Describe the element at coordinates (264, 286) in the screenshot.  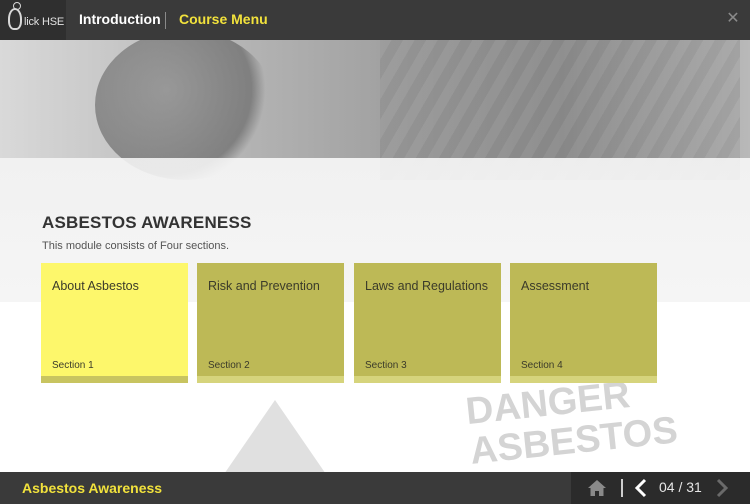
I see `section-card-title: Risk and Prevention` at that location.